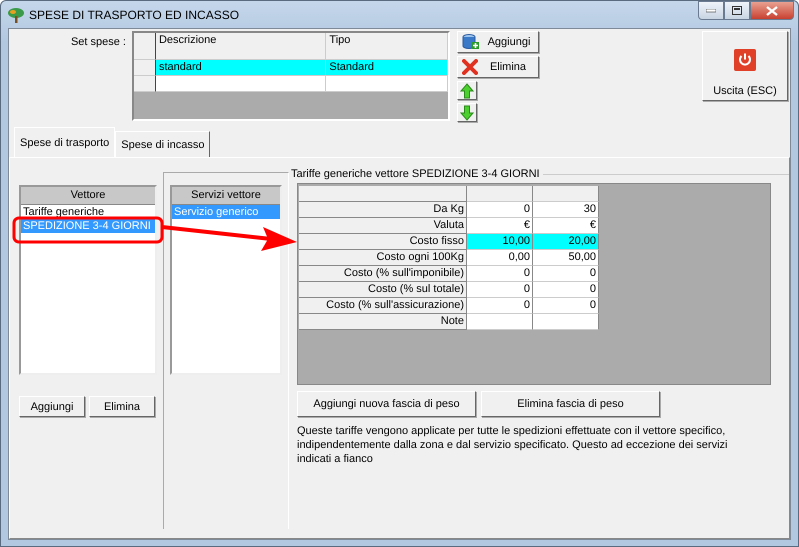 Image resolution: width=799 pixels, height=547 pixels. What do you see at coordinates (386, 404) in the screenshot?
I see `weight-band-button: Aggiungi nuova fascia di peso` at bounding box center [386, 404].